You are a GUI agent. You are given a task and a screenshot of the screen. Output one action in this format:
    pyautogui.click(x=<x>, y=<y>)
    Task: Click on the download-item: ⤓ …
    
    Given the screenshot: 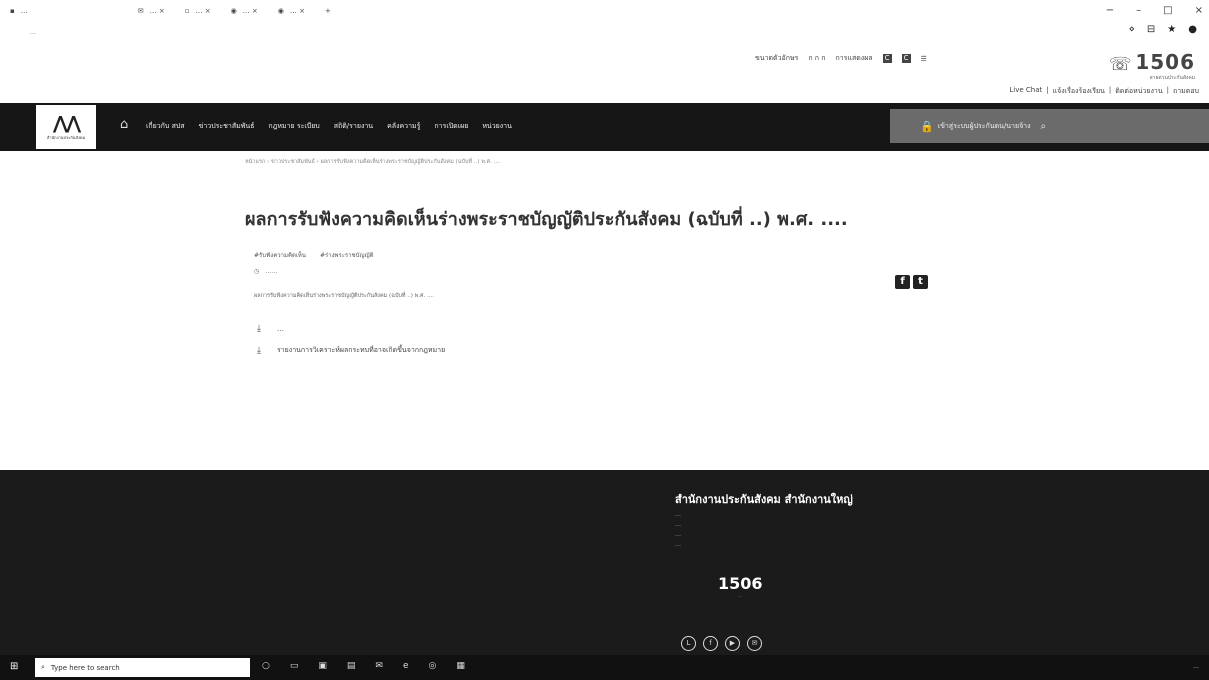 What is the action you would take?
    pyautogui.click(x=270, y=329)
    